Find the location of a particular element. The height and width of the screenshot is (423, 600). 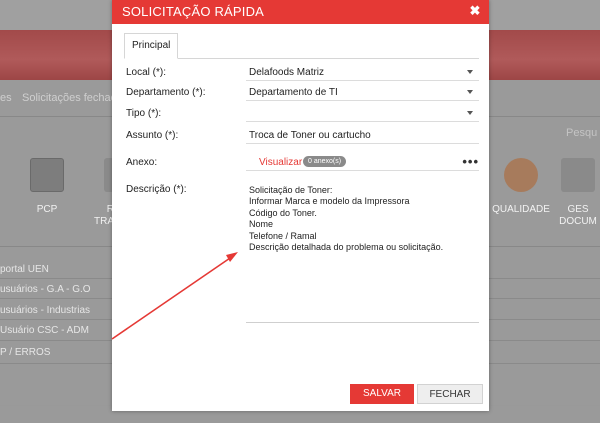

notepad-icon is located at coordinates (47, 175).